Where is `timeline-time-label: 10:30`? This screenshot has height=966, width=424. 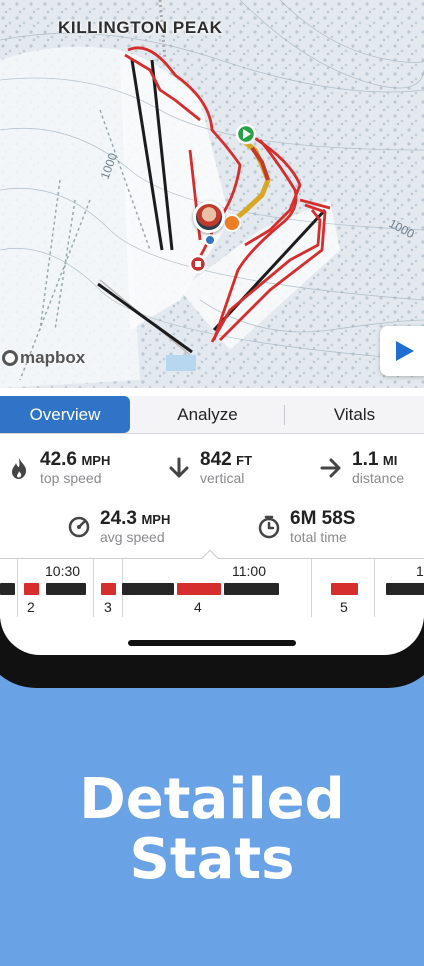 timeline-time-label: 10:30 is located at coordinates (63, 571).